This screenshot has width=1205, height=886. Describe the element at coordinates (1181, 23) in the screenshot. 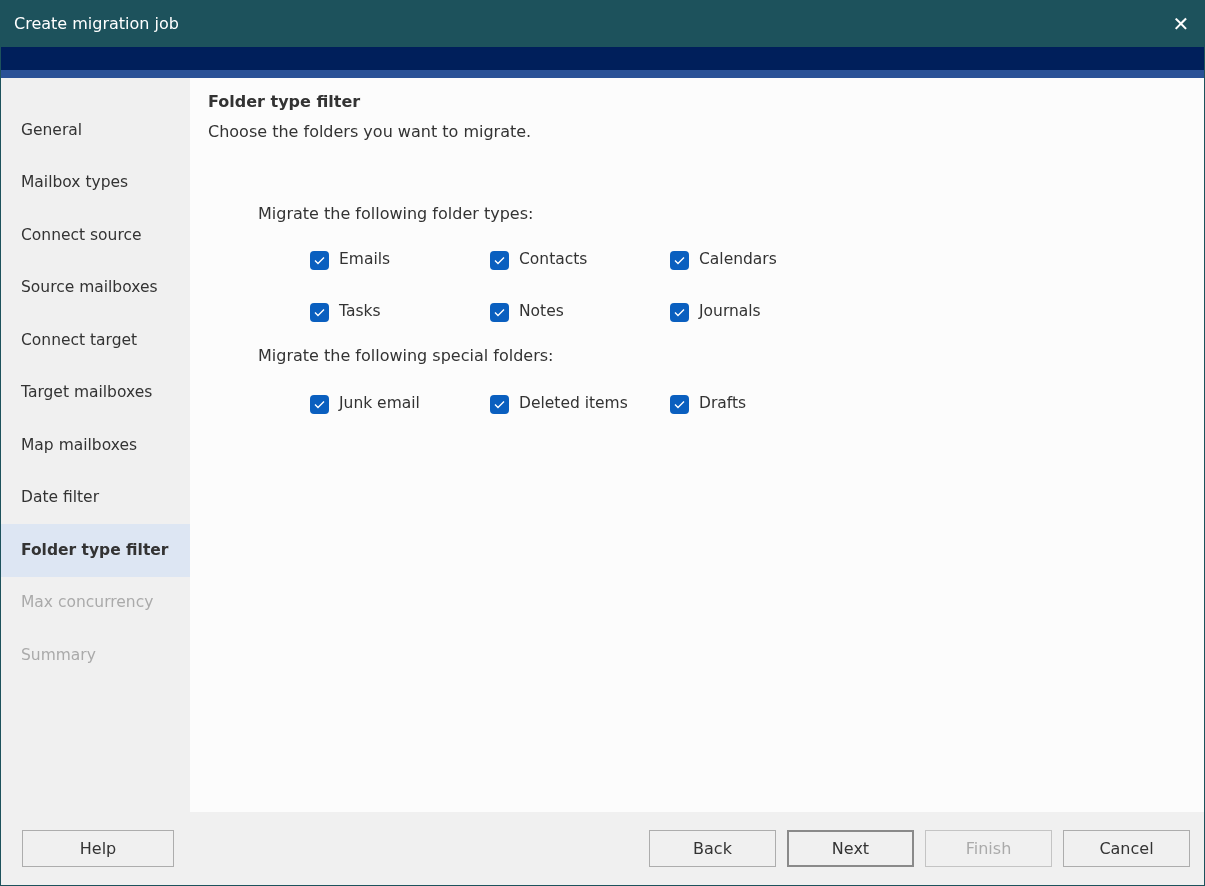

I see `close-button: ✕` at that location.